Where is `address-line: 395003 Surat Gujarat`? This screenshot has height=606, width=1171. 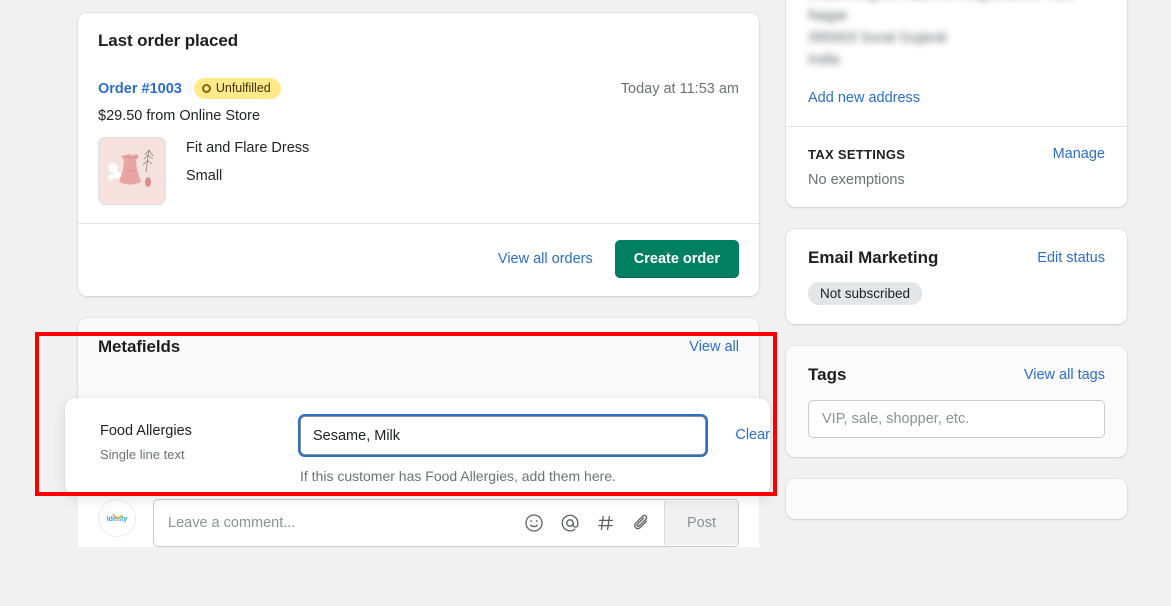
address-line: 395003 Surat Gujarat is located at coordinates (877, 38).